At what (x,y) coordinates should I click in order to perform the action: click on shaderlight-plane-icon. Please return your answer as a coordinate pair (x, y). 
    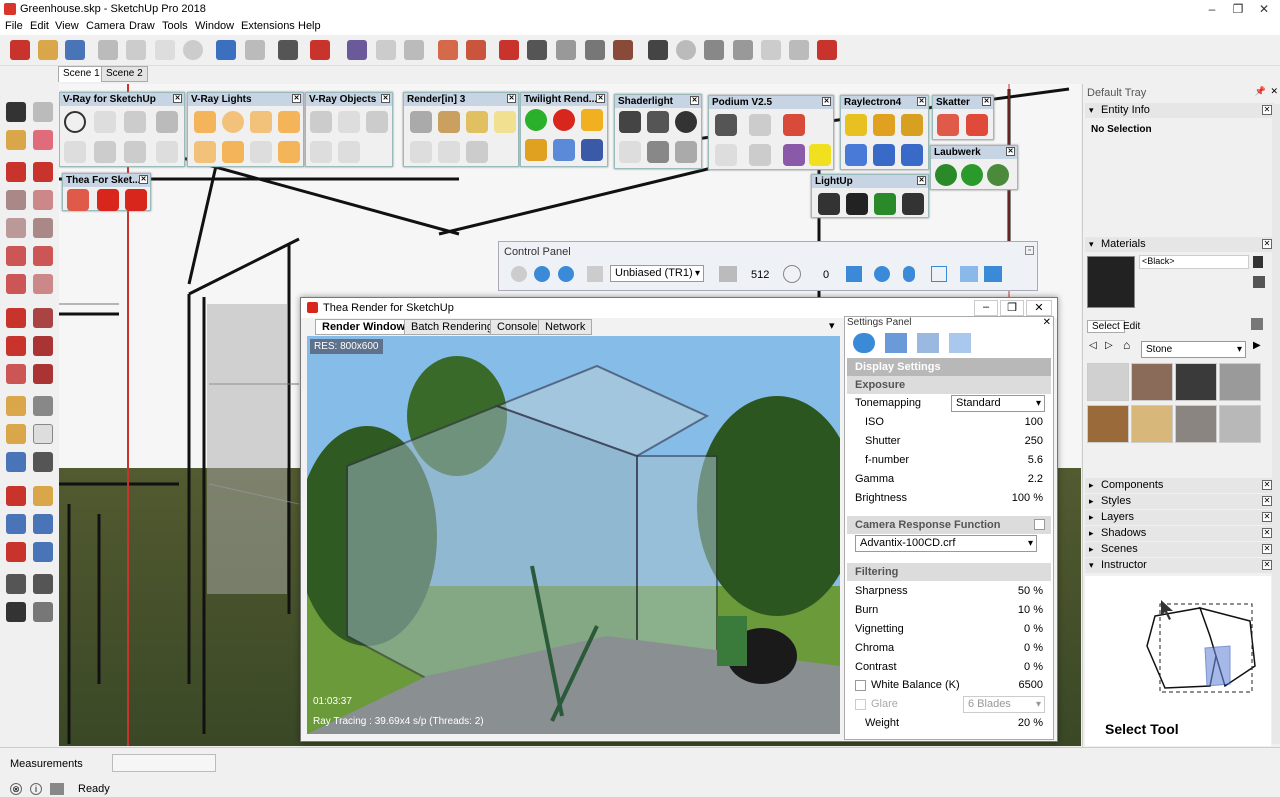
    Looking at the image, I should click on (686, 152).